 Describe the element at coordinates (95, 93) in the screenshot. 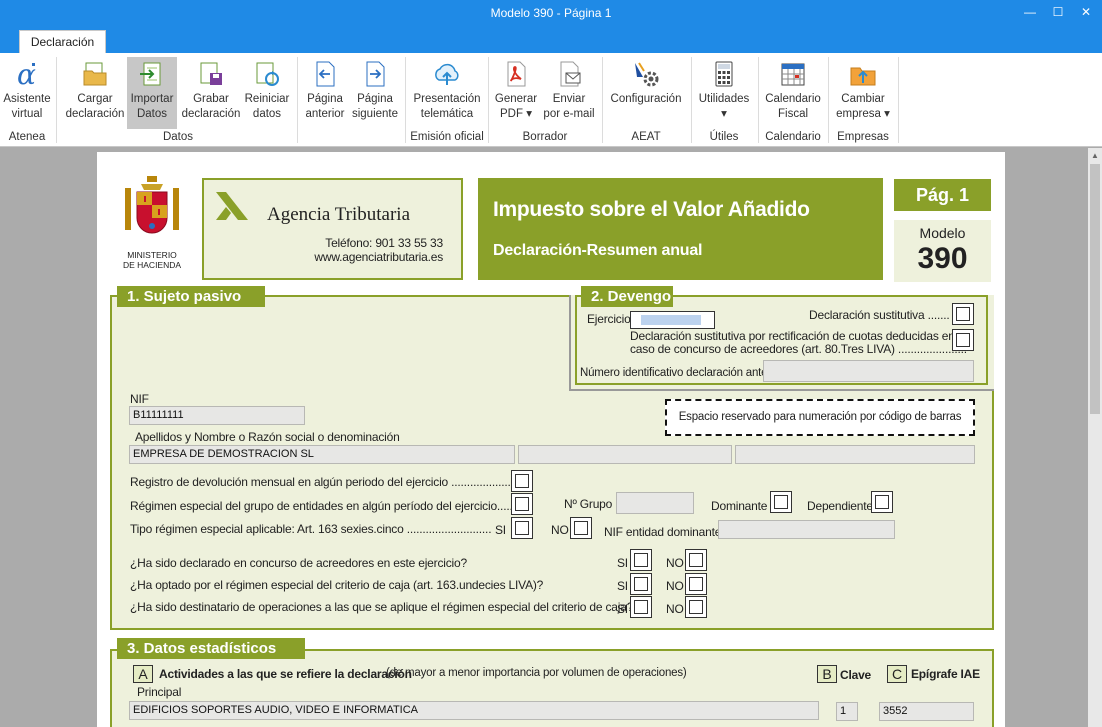

I see `cargar-declaracion-button: Cargar declaración` at that location.